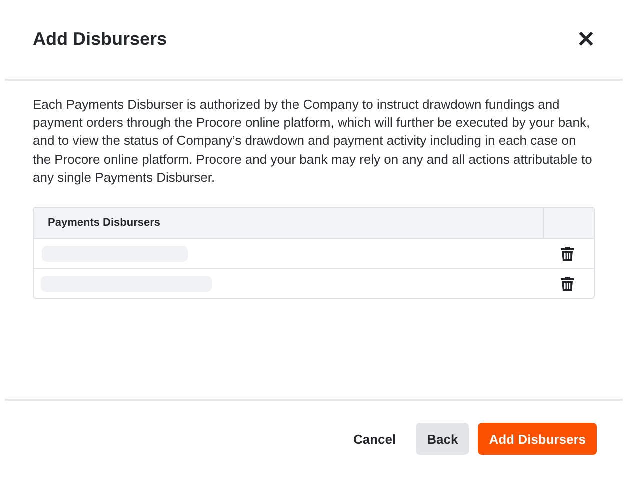  Describe the element at coordinates (104, 224) in the screenshot. I see `column-header: Payments Disbursers` at that location.